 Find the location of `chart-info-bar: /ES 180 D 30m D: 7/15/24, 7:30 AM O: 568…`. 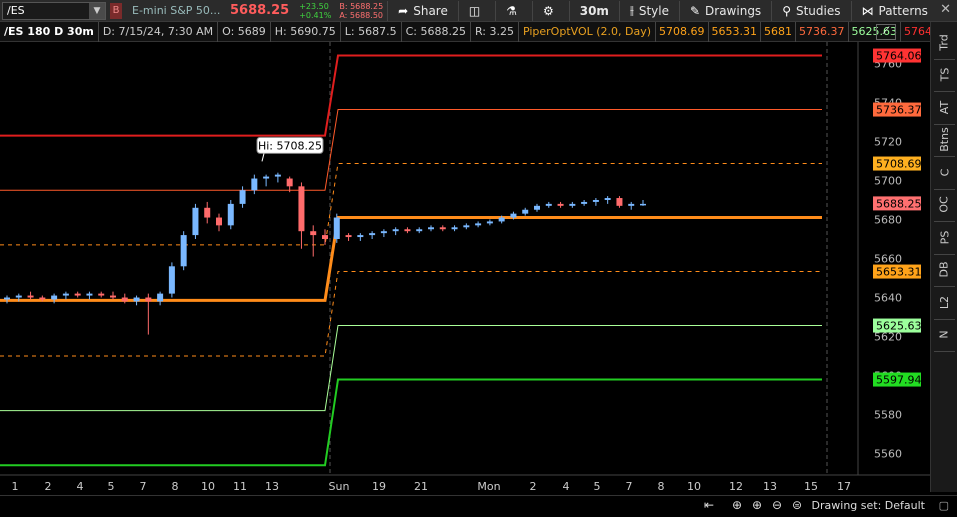

chart-info-bar: /ES 180 D 30m D: 7/15/24, 7:30 AM O: 568… is located at coordinates (477, 31).